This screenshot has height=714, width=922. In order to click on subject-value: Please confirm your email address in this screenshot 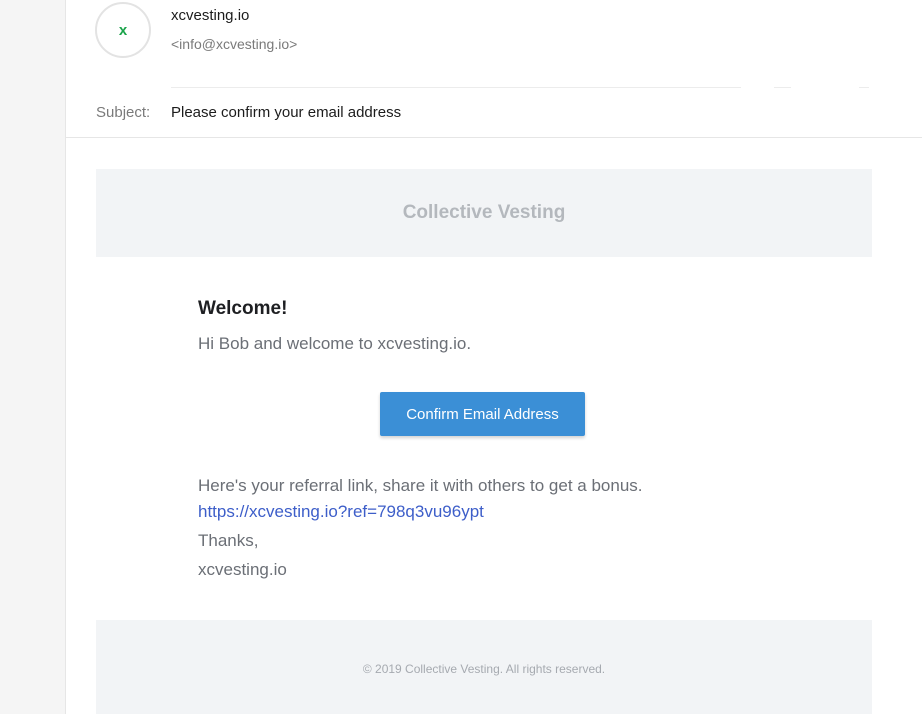, I will do `click(286, 112)`.